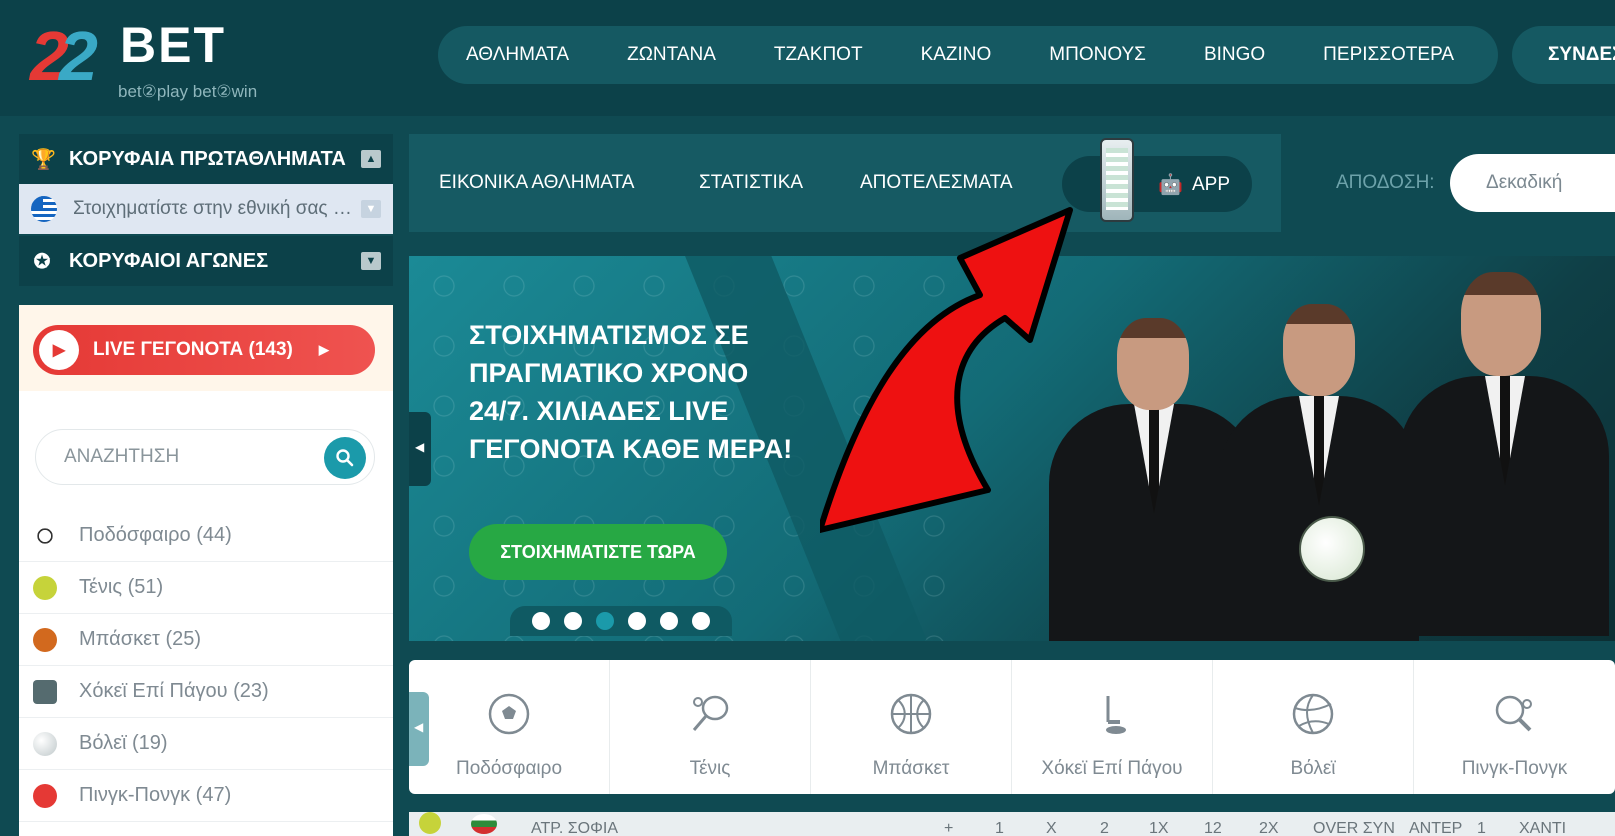  I want to click on sports-bar-volleyball: Βόλεϊ, so click(1313, 727).